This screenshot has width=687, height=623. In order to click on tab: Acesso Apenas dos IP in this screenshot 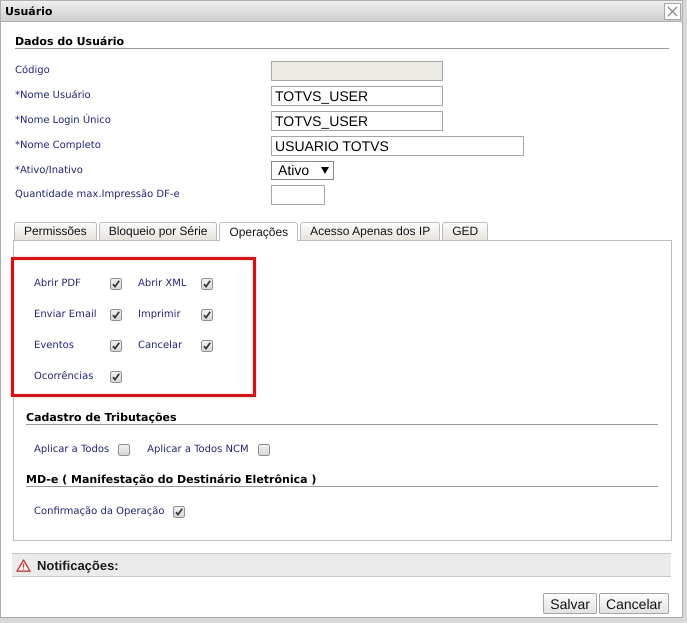, I will do `click(370, 231)`.